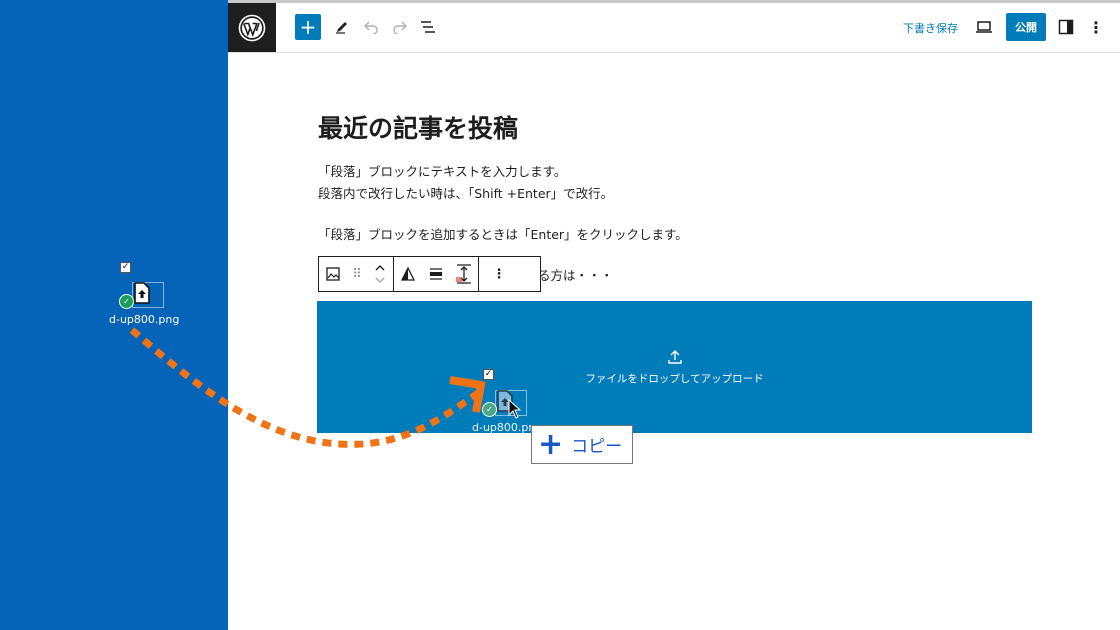  What do you see at coordinates (142, 293) in the screenshot?
I see `image-file-icon` at bounding box center [142, 293].